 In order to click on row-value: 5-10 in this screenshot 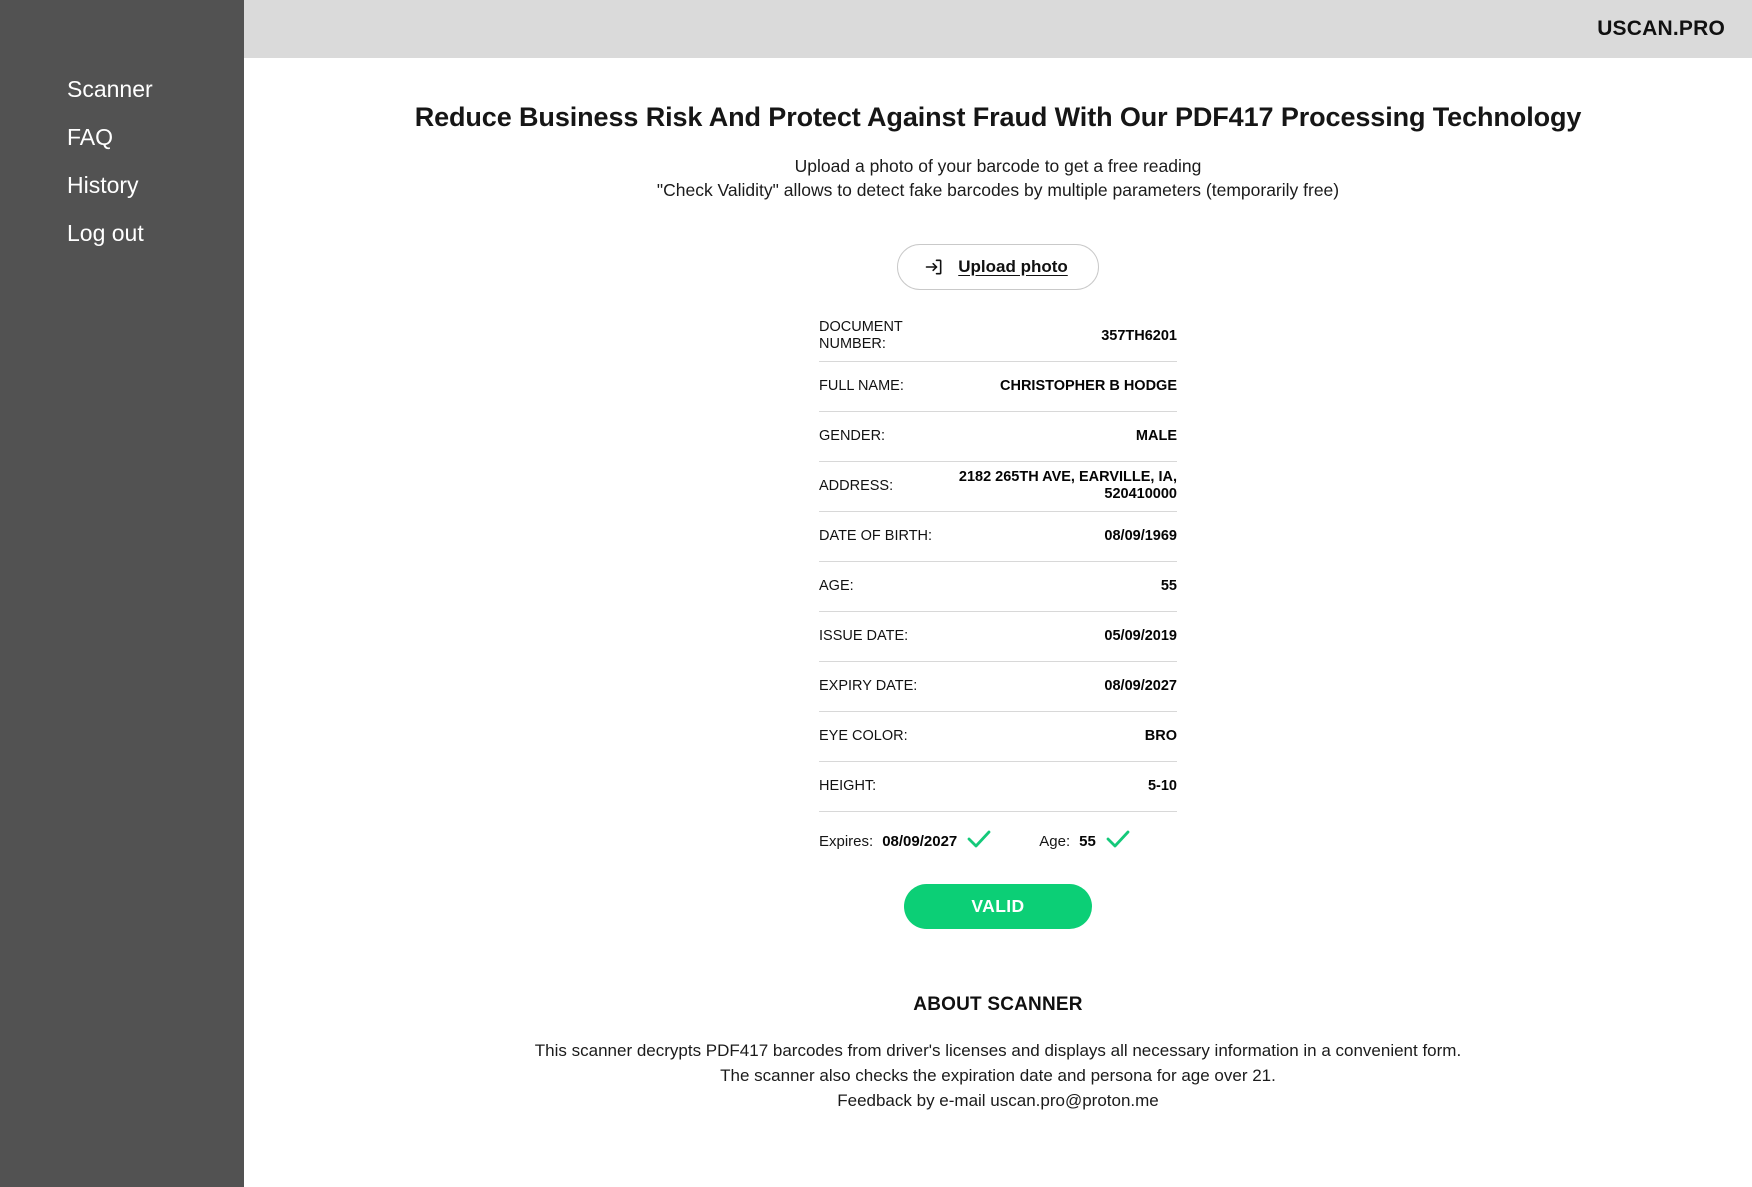, I will do `click(1162, 785)`.